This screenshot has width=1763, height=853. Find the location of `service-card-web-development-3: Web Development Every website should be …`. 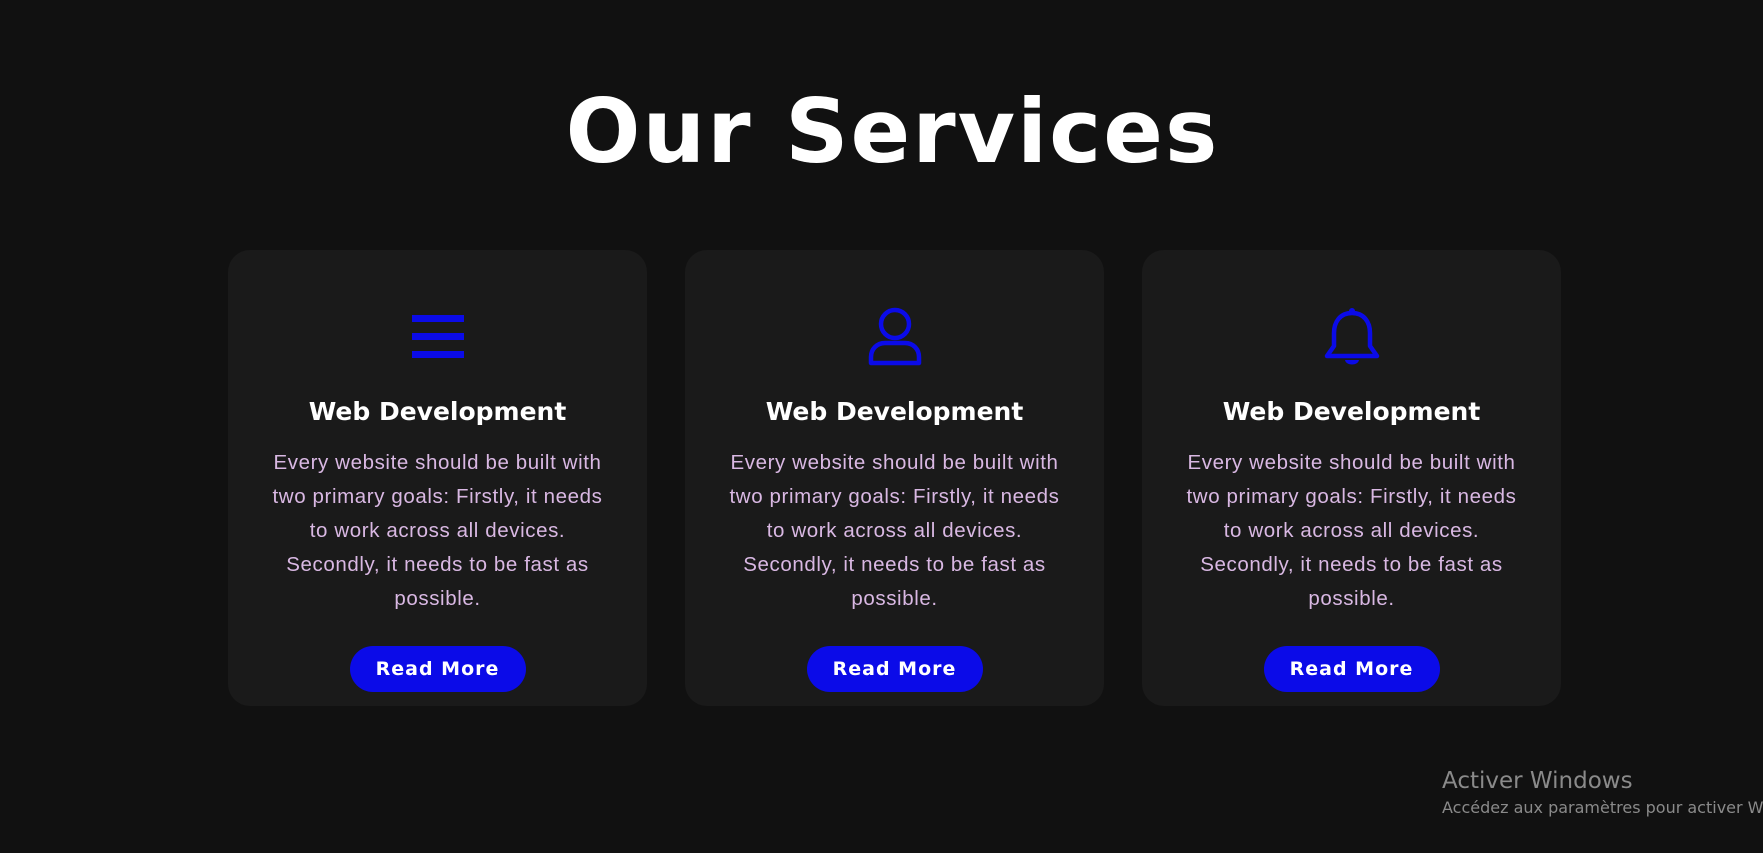

service-card-web-development-3: Web Development Every website should be … is located at coordinates (1351, 478).